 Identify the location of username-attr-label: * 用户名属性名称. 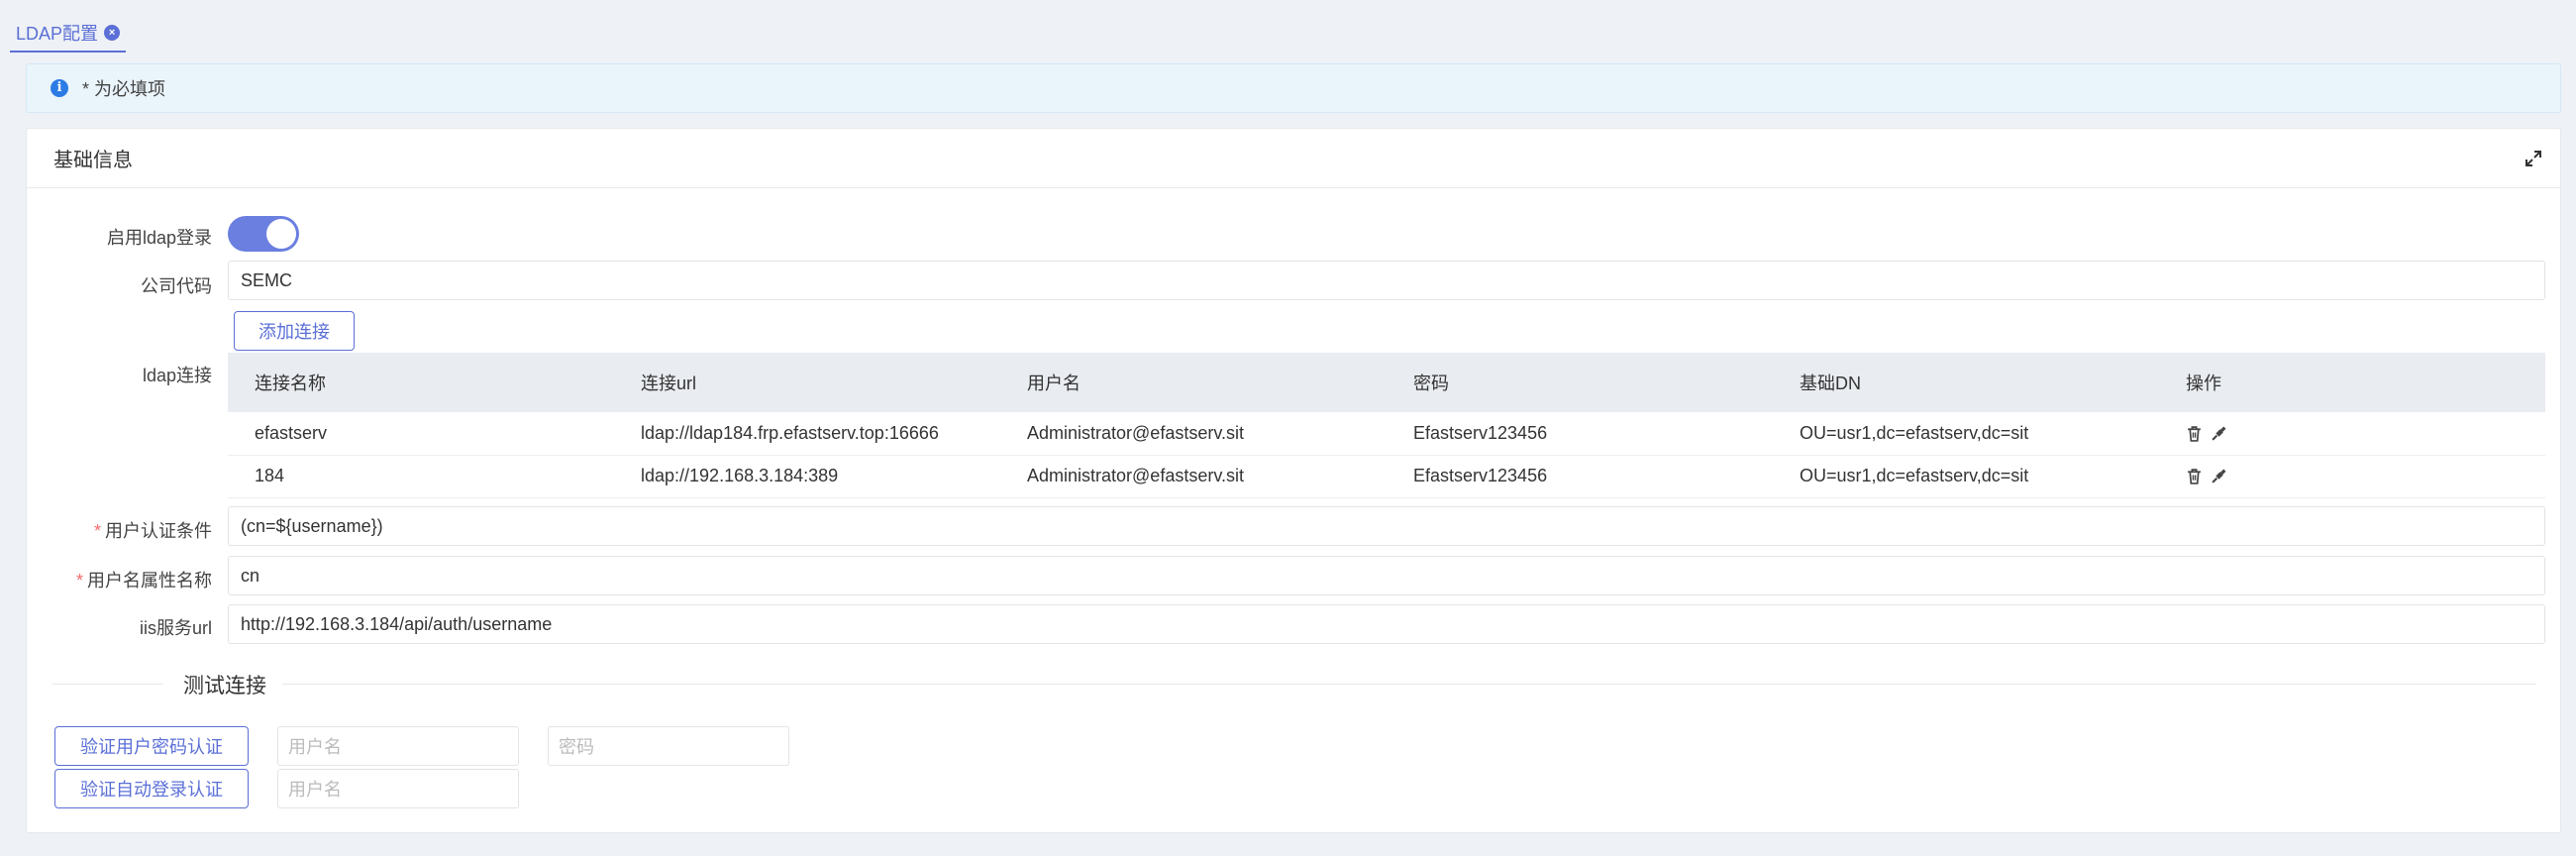
(119, 579).